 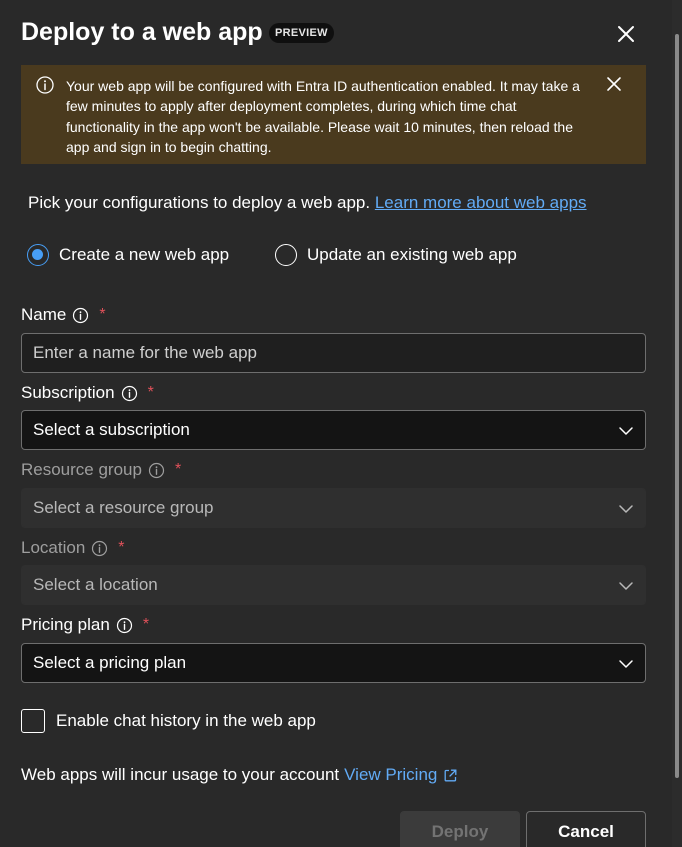 I want to click on dialog-title: Deploy to a web app, so click(x=142, y=32).